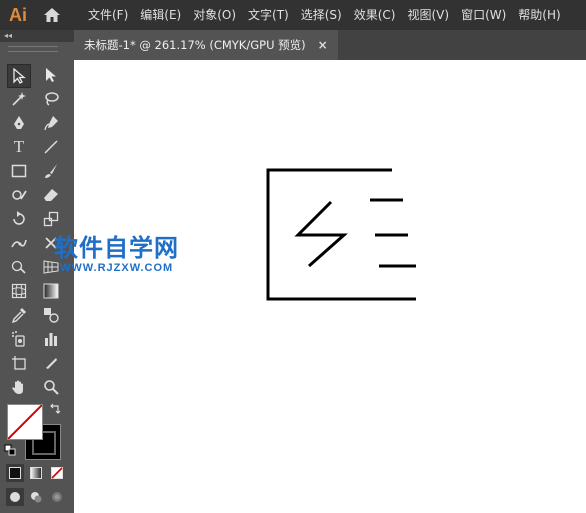  What do you see at coordinates (108, 15) in the screenshot?
I see `menu-file: 文件(F)` at bounding box center [108, 15].